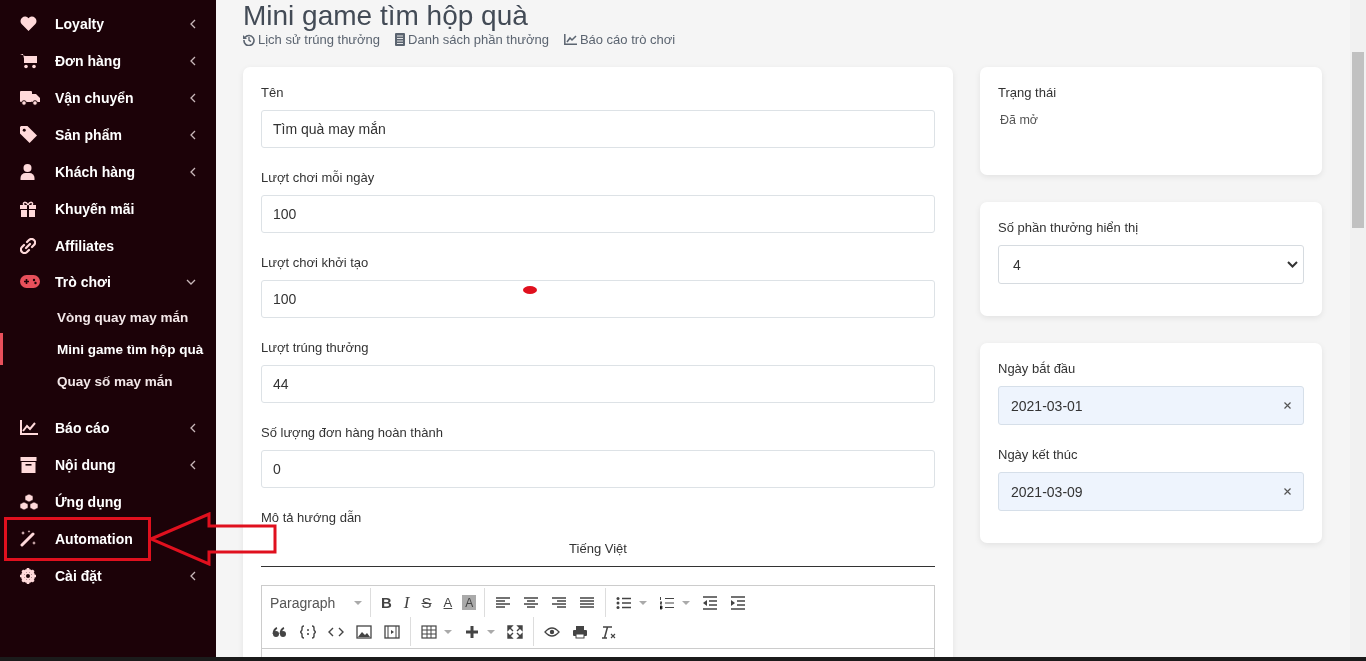 The image size is (1366, 661). Describe the element at coordinates (624, 602) in the screenshot. I see `bullet-list-icon` at that location.